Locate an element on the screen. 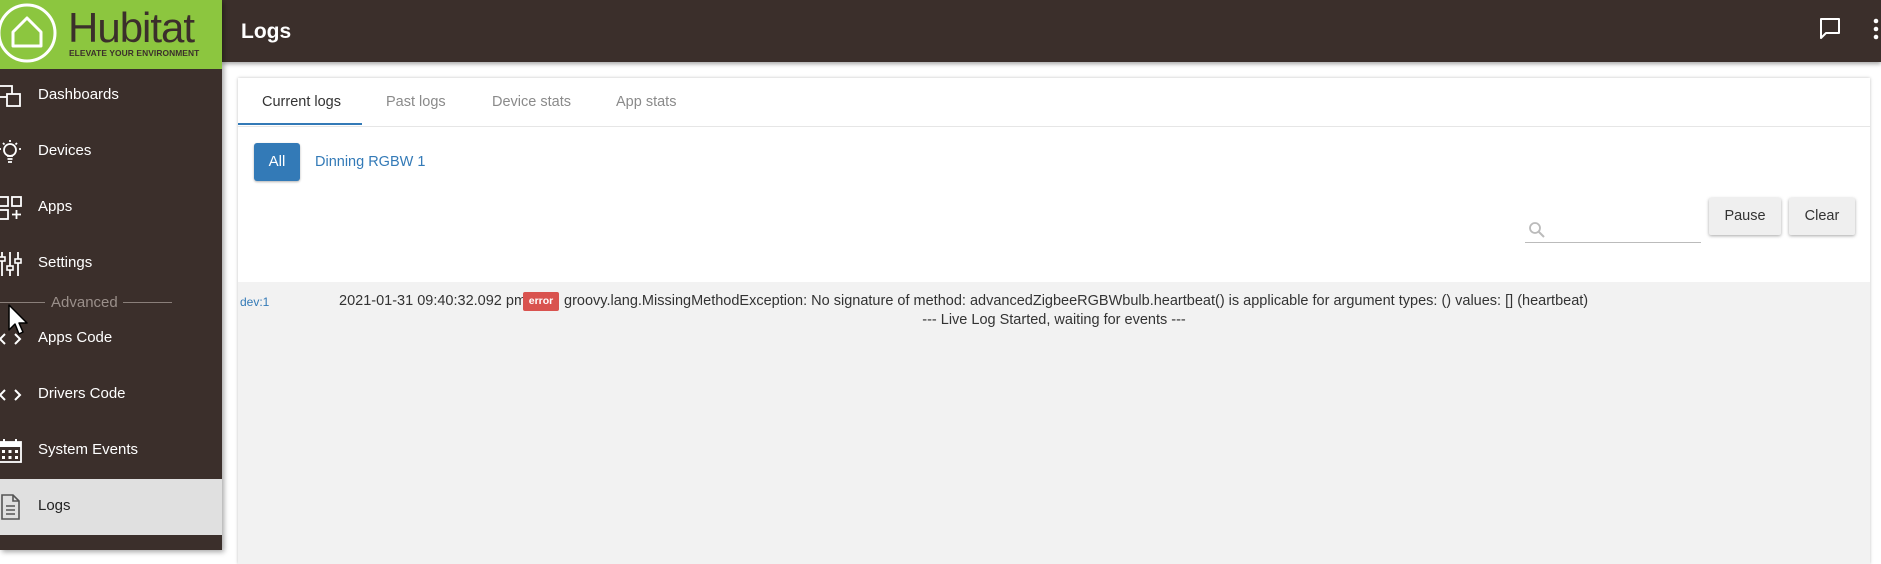  filter-device-link: Dinning RGBW 1 is located at coordinates (370, 162).